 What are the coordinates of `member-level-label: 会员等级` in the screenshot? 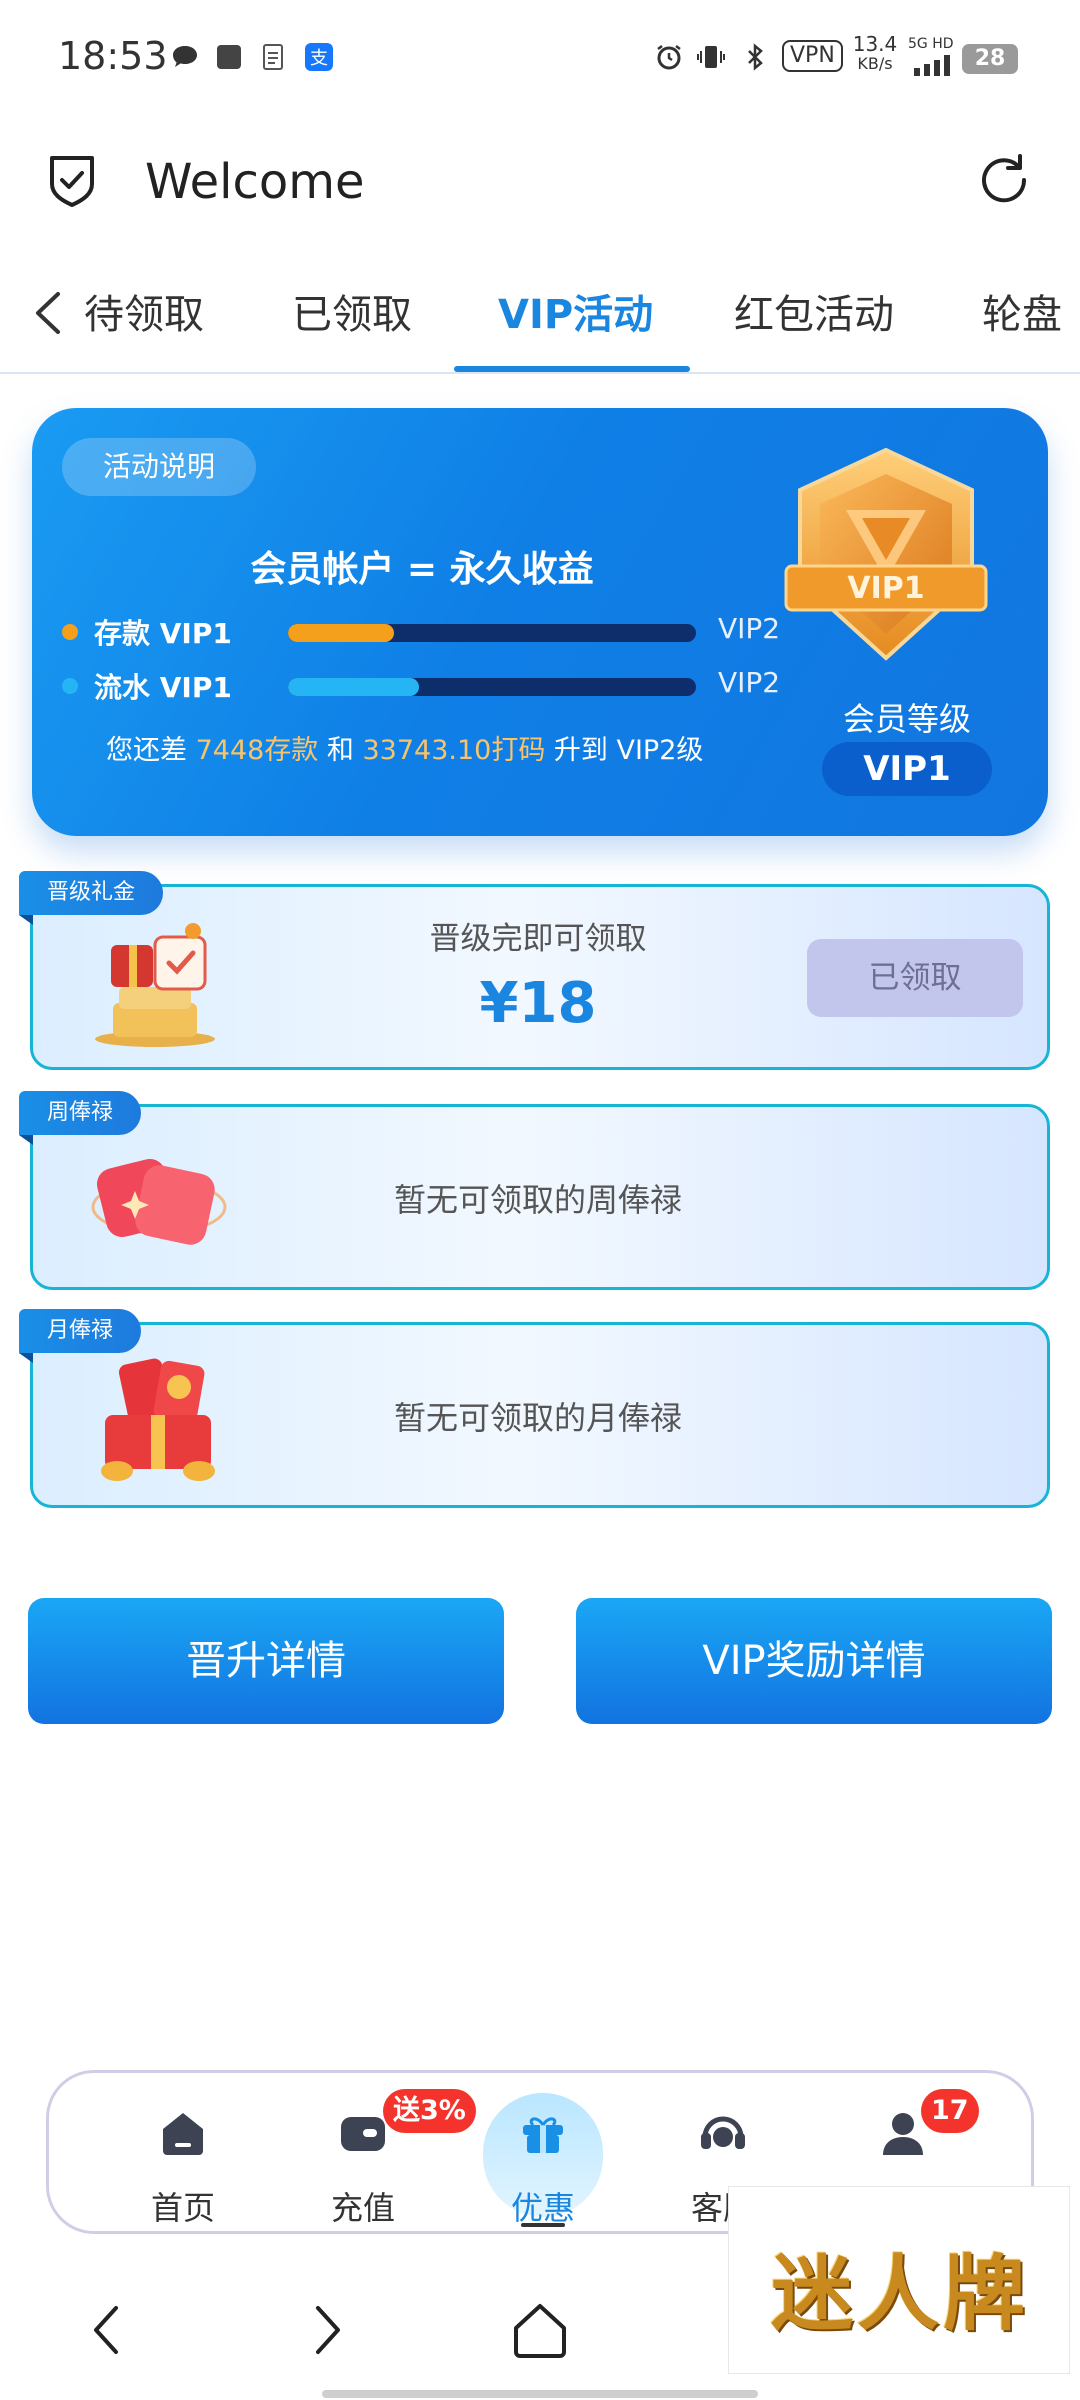 It's located at (906, 719).